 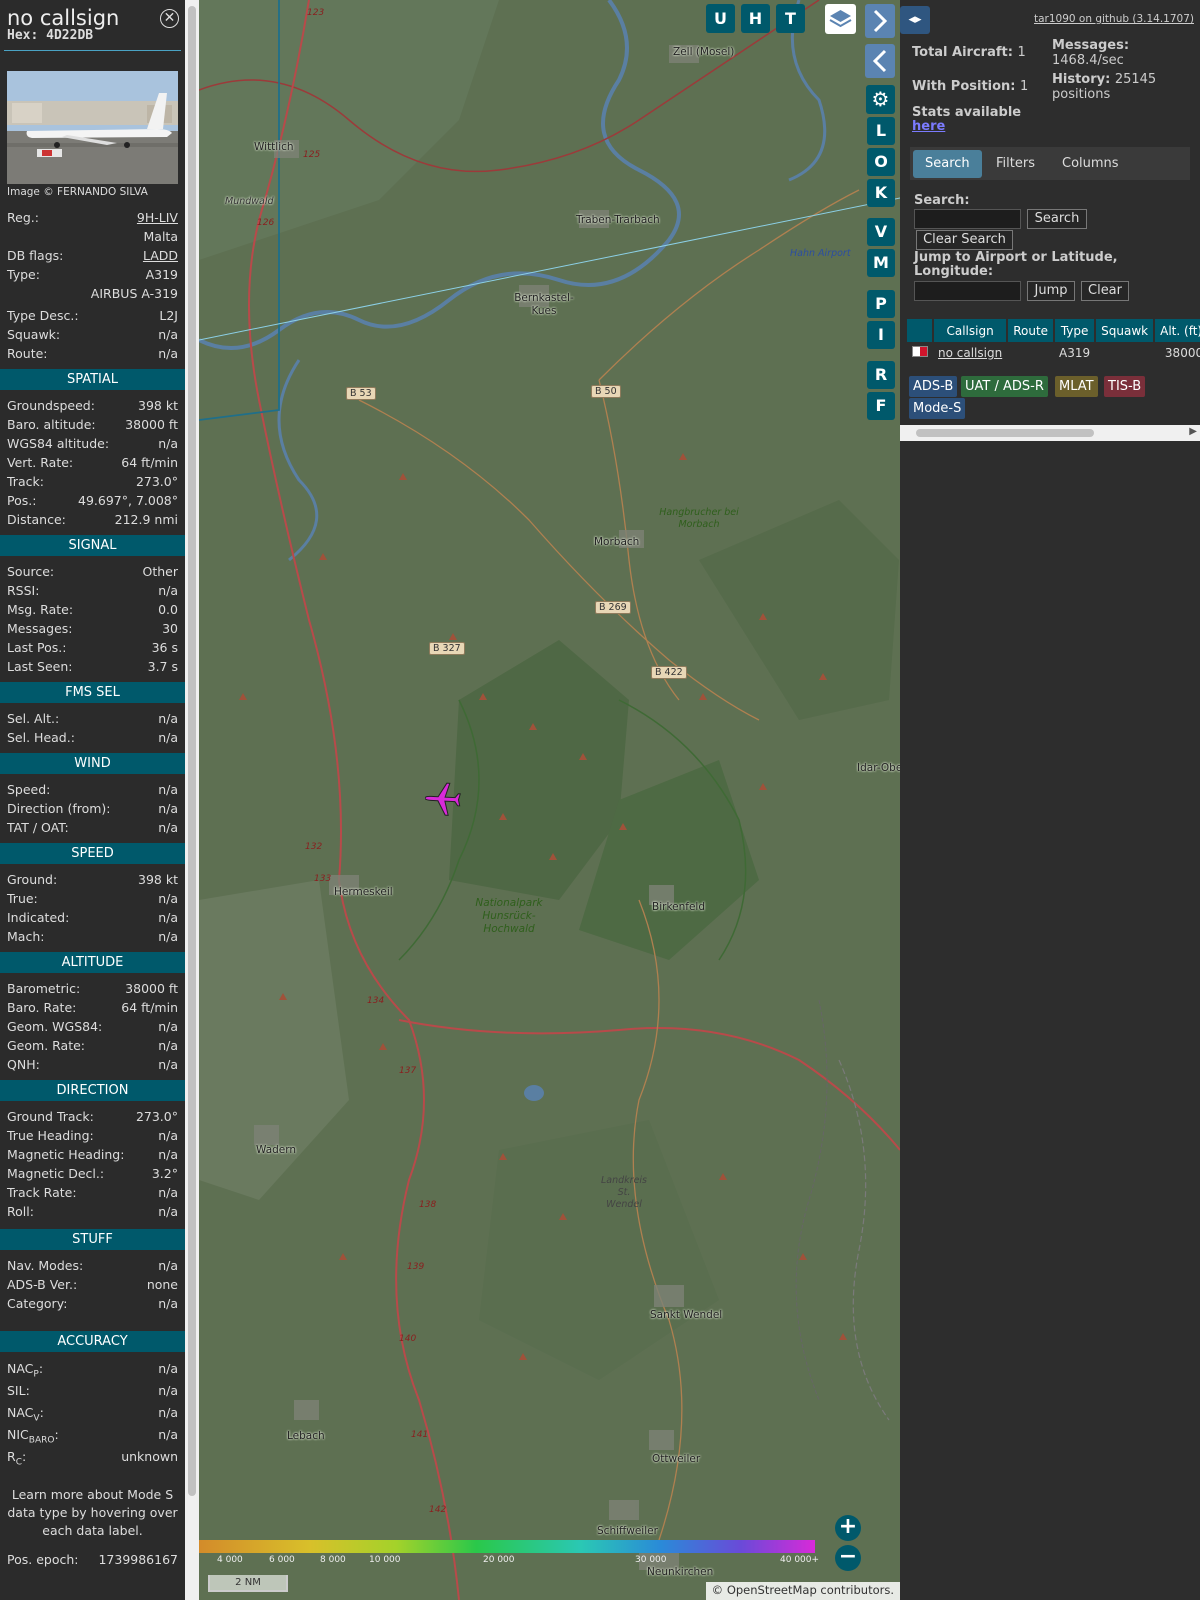 I want to click on map-button-o: O, so click(x=881, y=162).